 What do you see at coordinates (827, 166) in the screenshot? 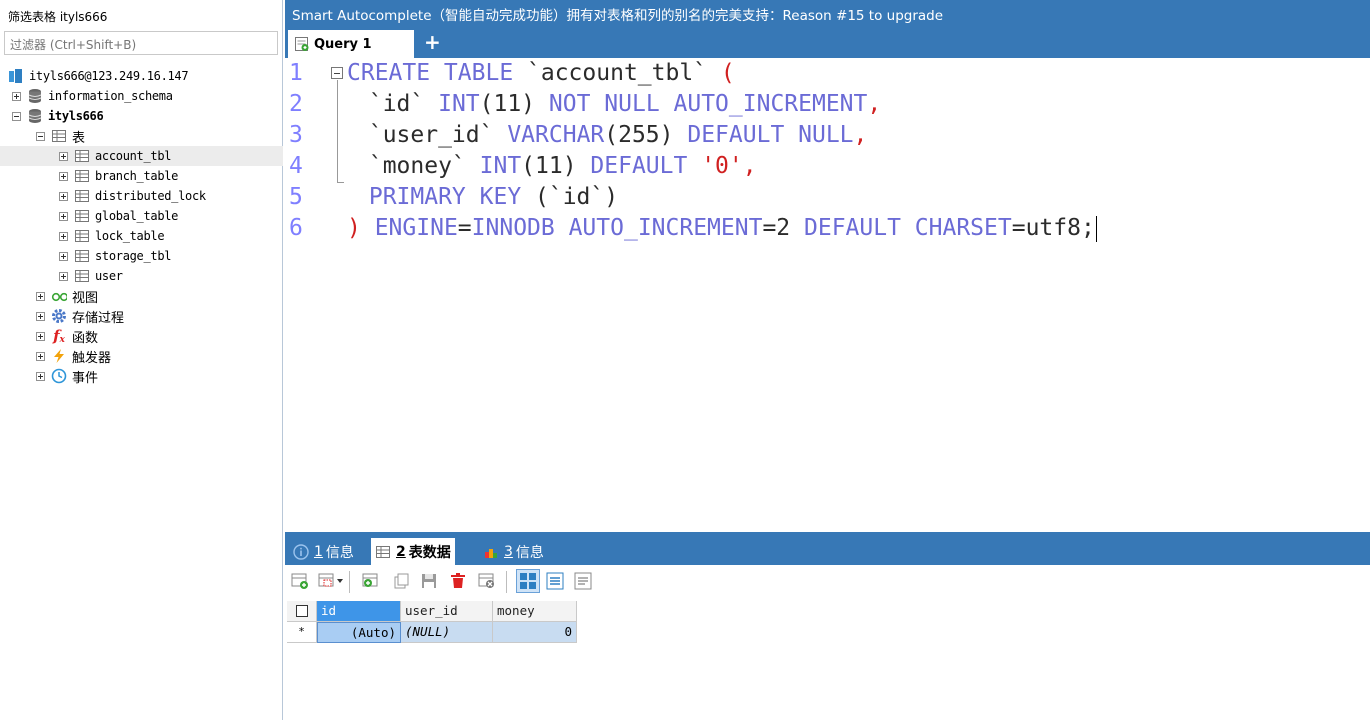
I see `code-line: 4 `money` INT(11) DEFAULT '0',` at bounding box center [827, 166].